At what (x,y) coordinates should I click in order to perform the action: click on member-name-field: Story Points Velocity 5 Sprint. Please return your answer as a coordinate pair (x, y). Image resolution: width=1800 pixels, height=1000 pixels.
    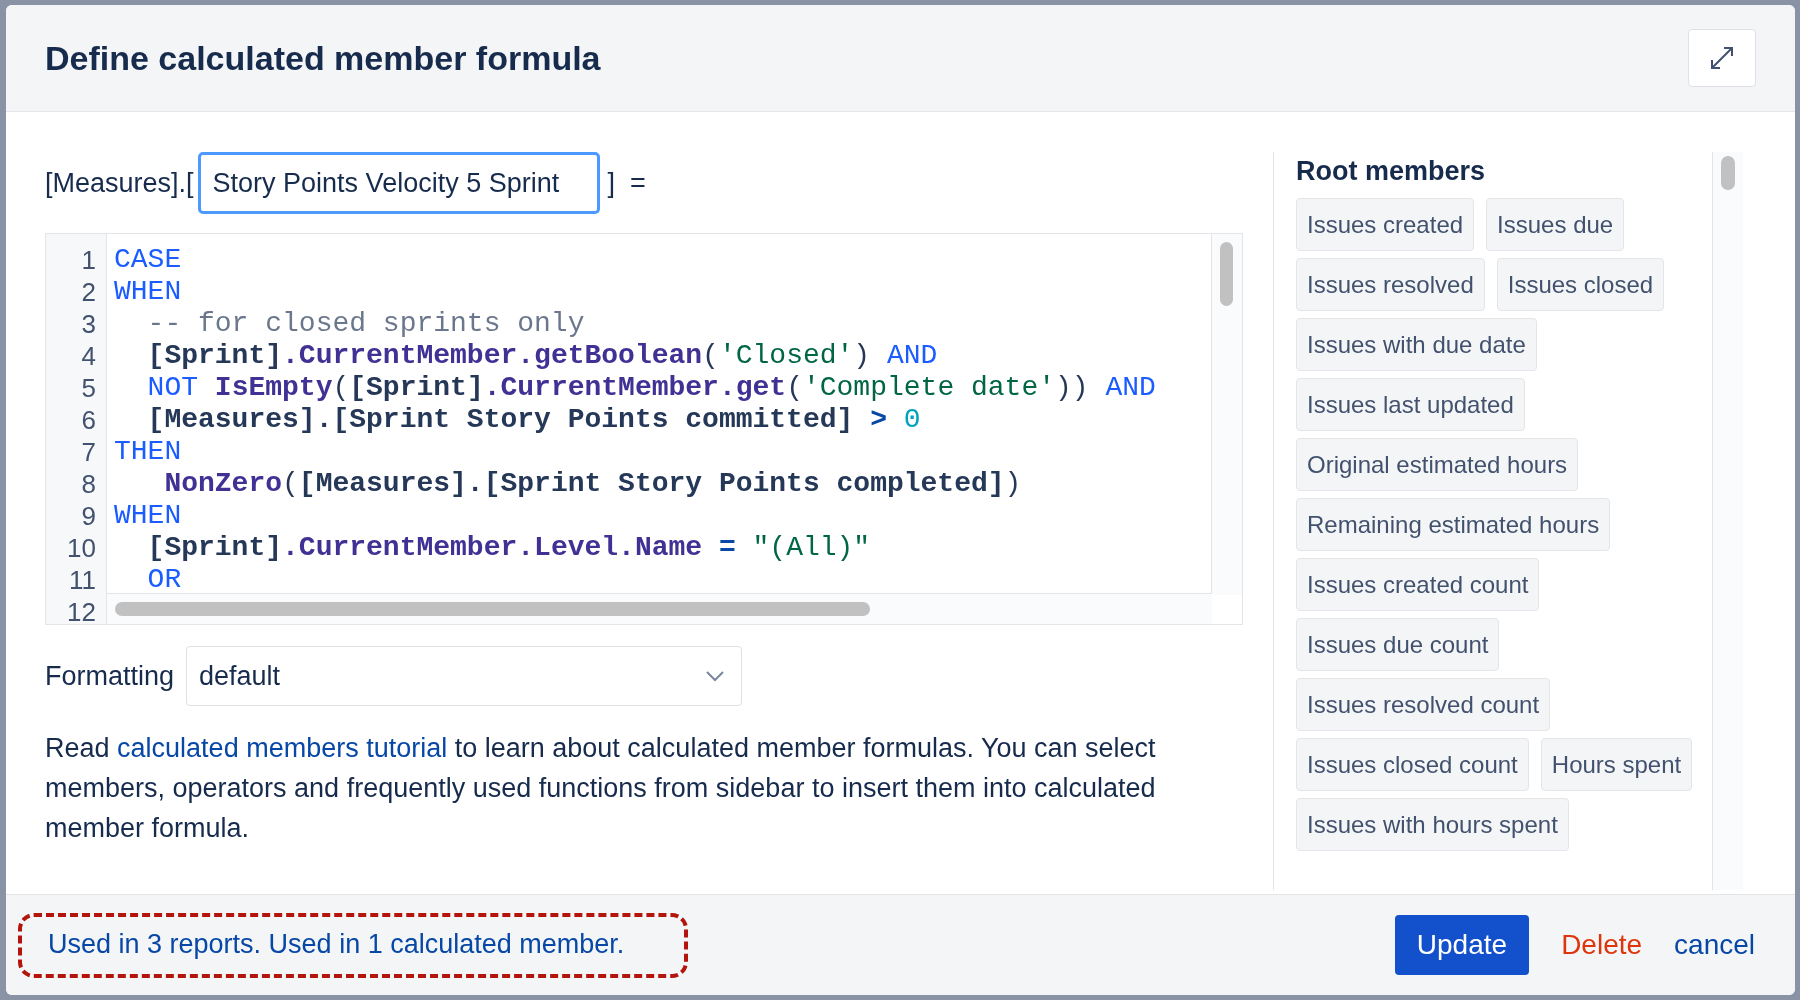
    Looking at the image, I should click on (398, 183).